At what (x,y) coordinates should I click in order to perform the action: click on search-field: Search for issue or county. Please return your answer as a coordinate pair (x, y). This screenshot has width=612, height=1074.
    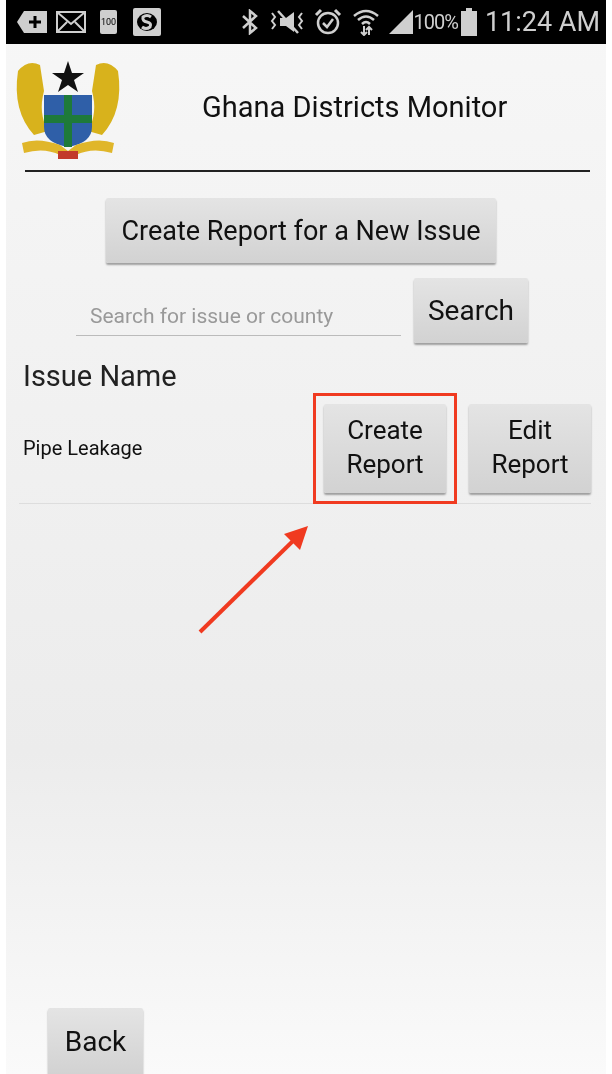
    Looking at the image, I should click on (238, 316).